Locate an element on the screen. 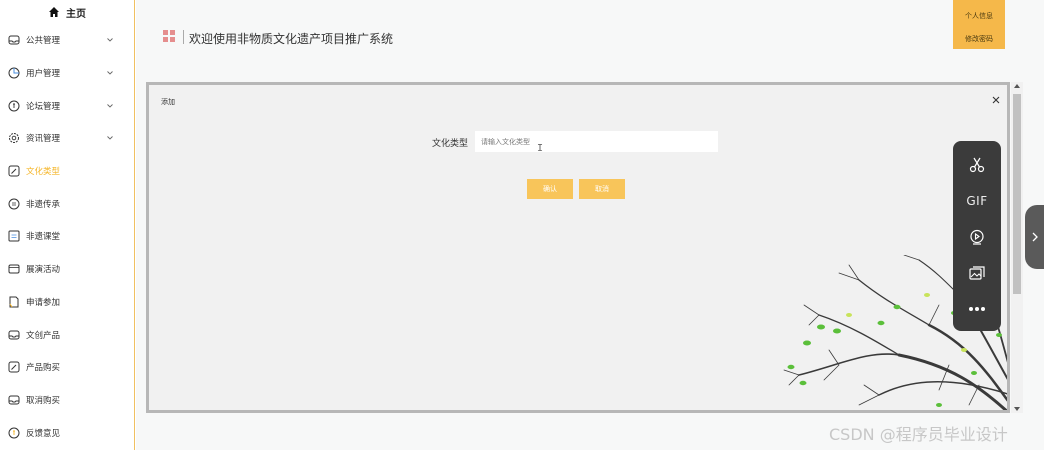 The image size is (1044, 450). sidebar-item-label: 非遗课堂 is located at coordinates (43, 237).